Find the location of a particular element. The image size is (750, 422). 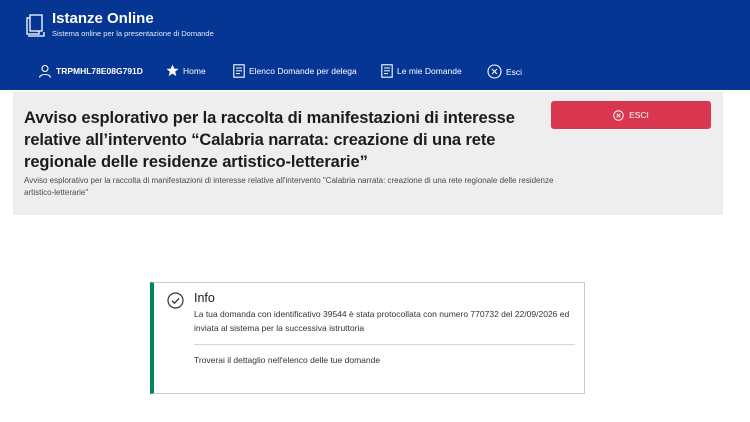

user-code: TRPMHL78E08G791D is located at coordinates (99, 71).